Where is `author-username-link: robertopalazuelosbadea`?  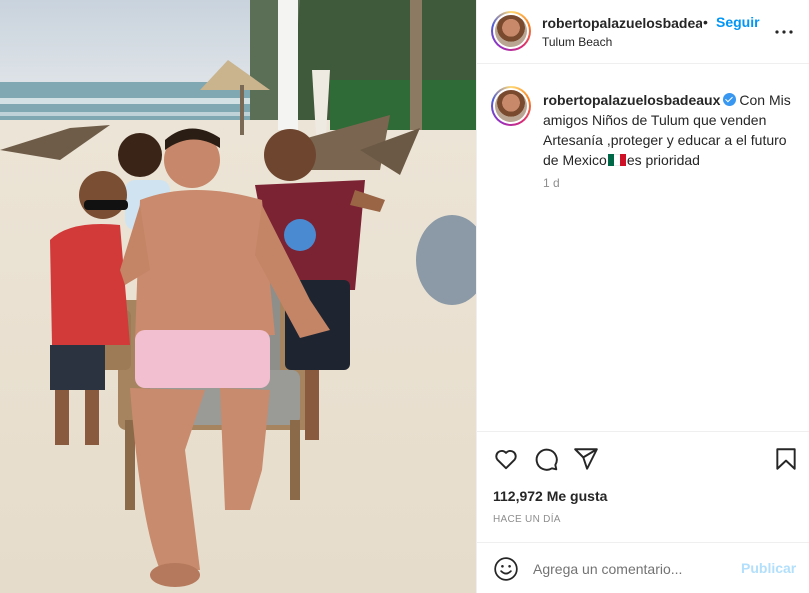
author-username-link: robertopalazuelosbadea is located at coordinates (622, 23).